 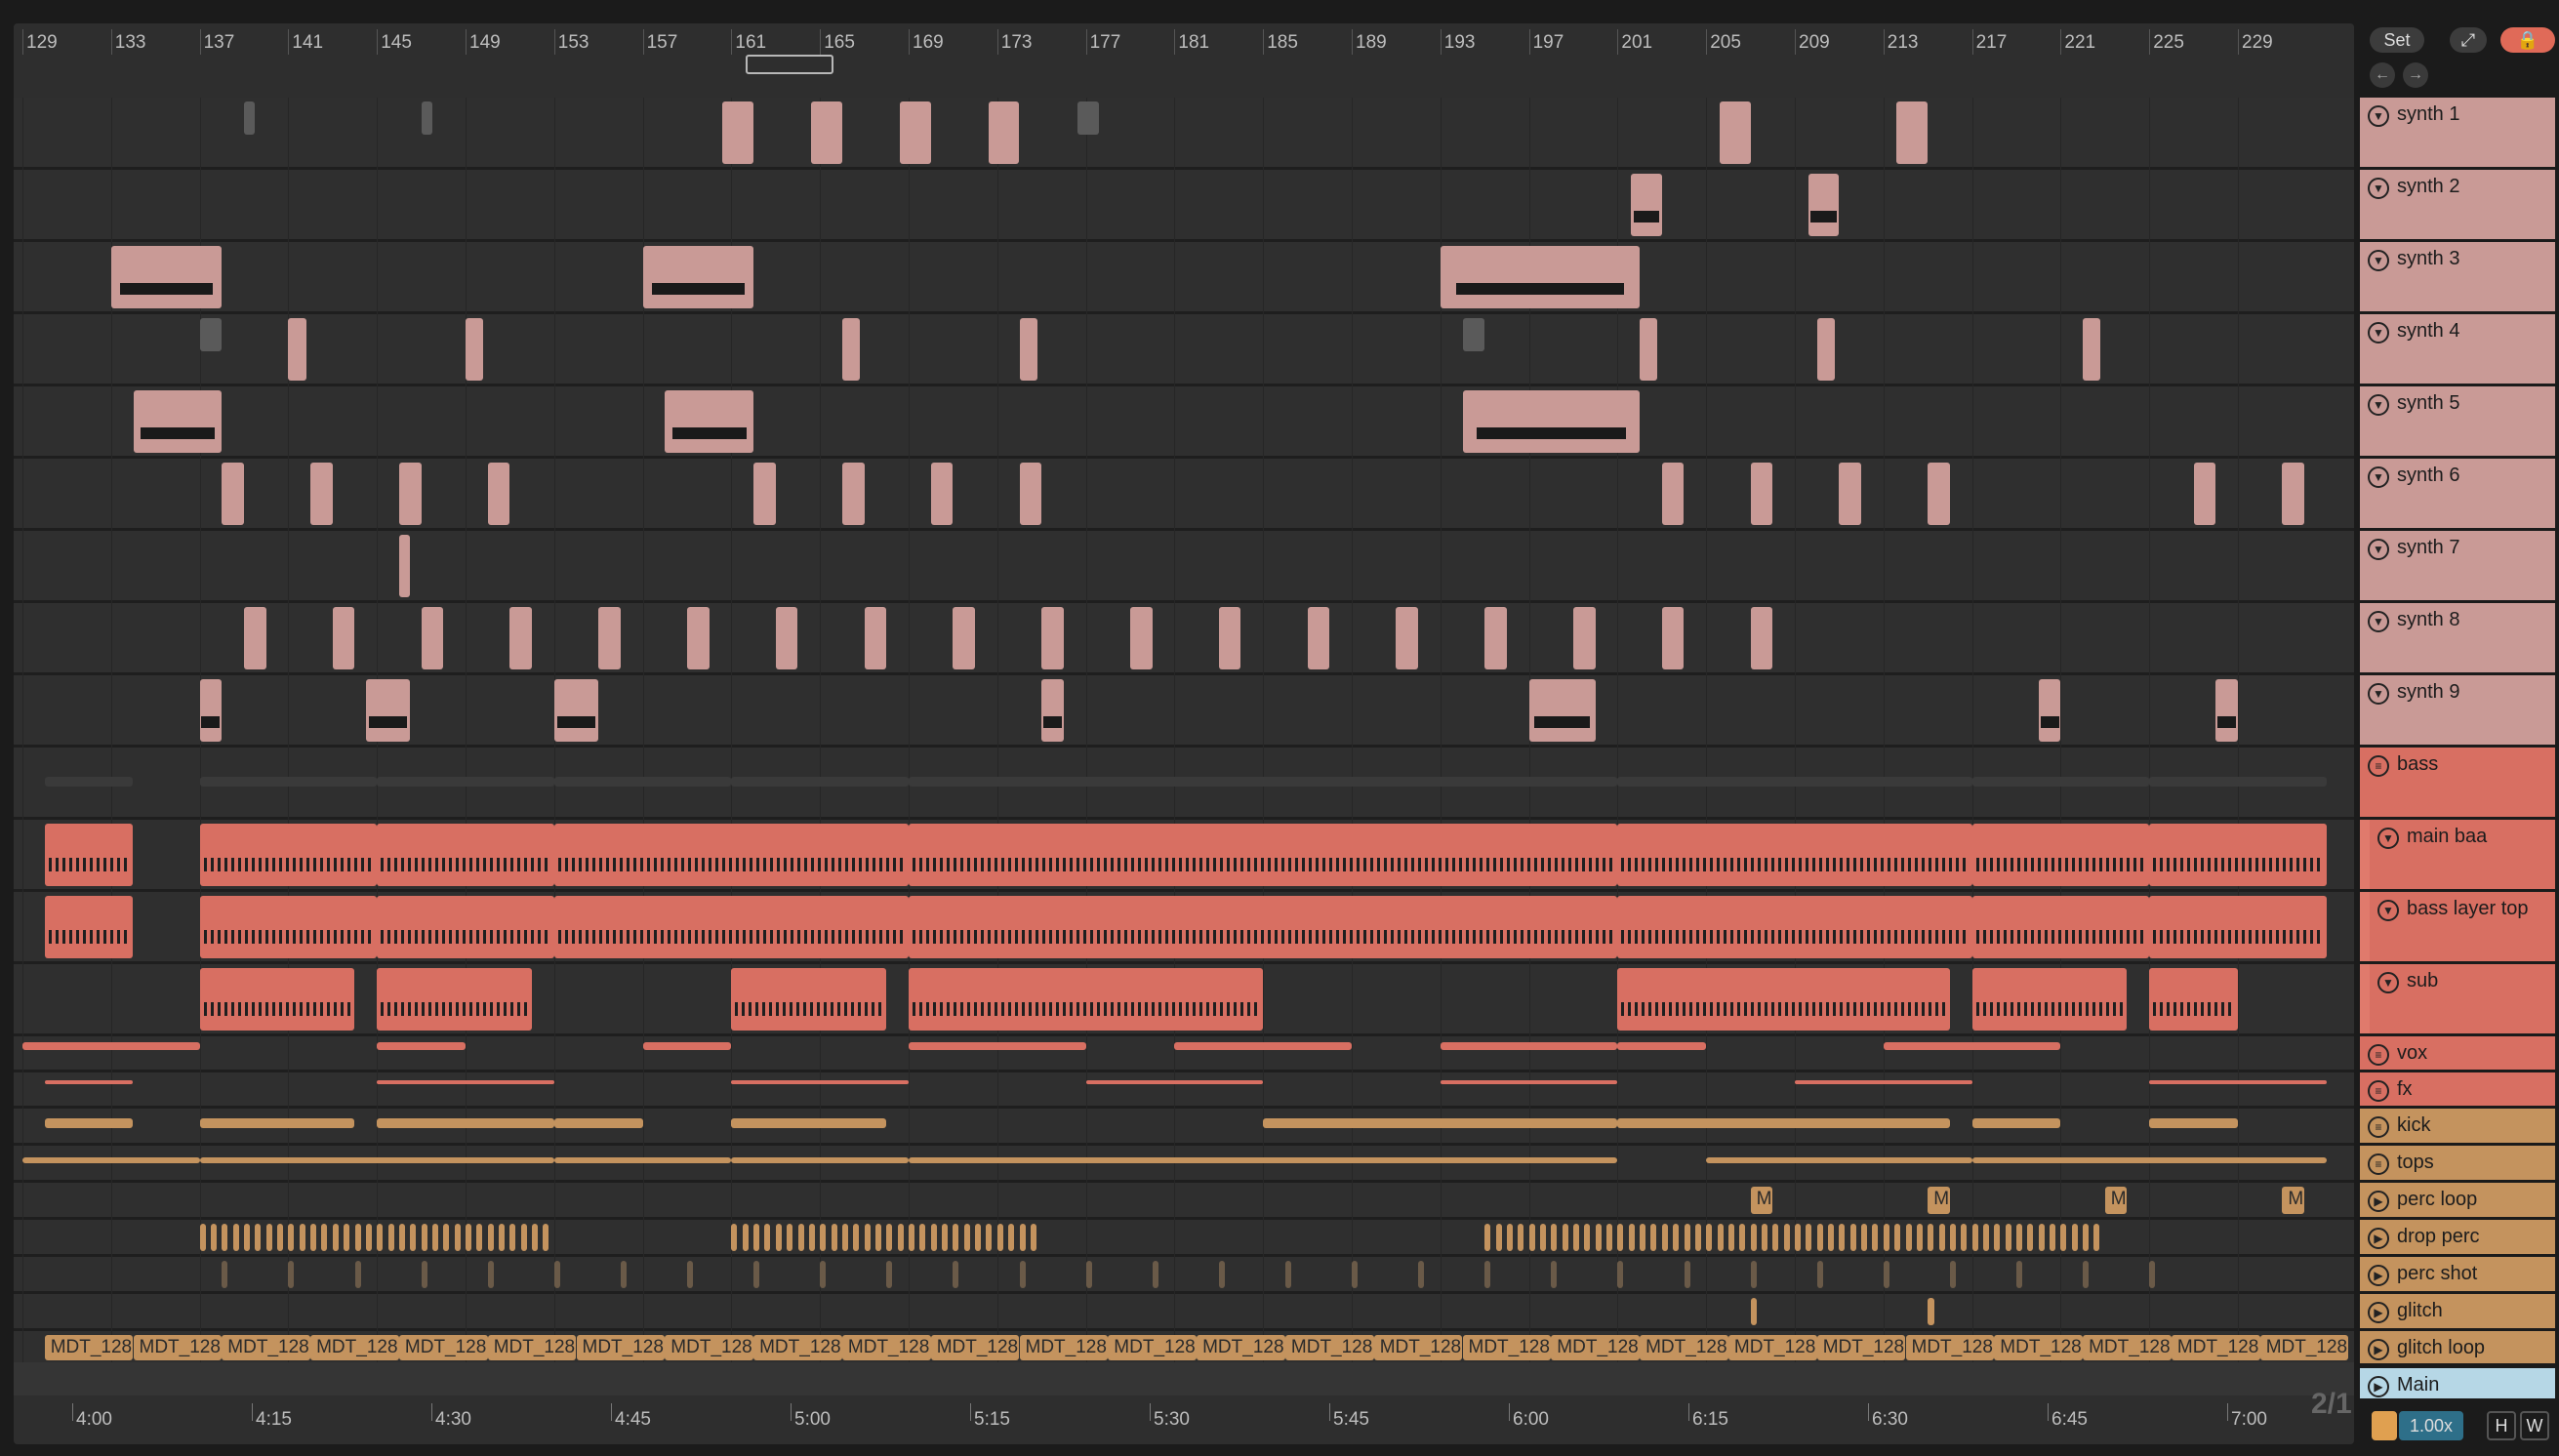 I want to click on lane-main-baa, so click(x=1184, y=856).